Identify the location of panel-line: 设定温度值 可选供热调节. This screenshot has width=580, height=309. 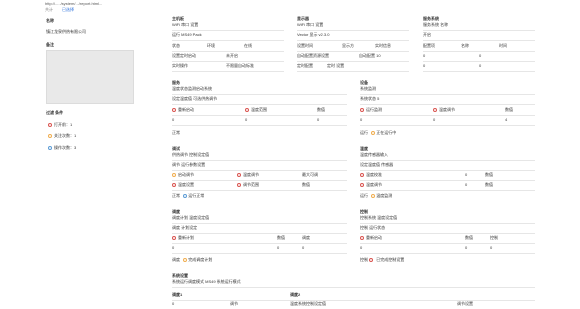
(259, 100).